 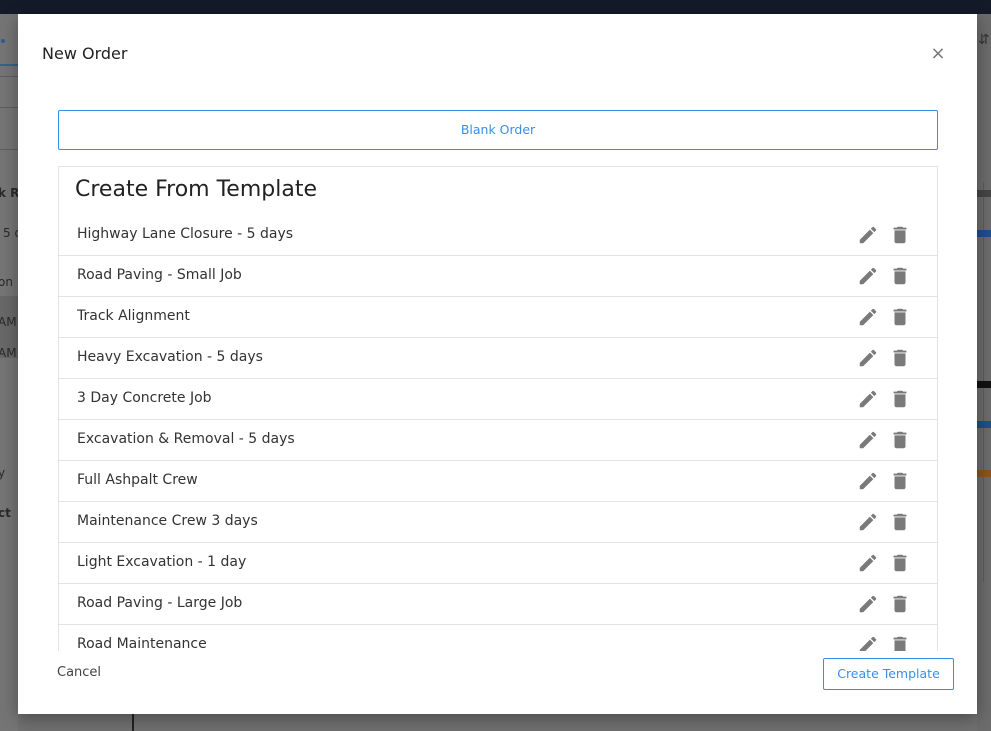 I want to click on template-name: Full Ashpalt Crew, so click(x=137, y=480).